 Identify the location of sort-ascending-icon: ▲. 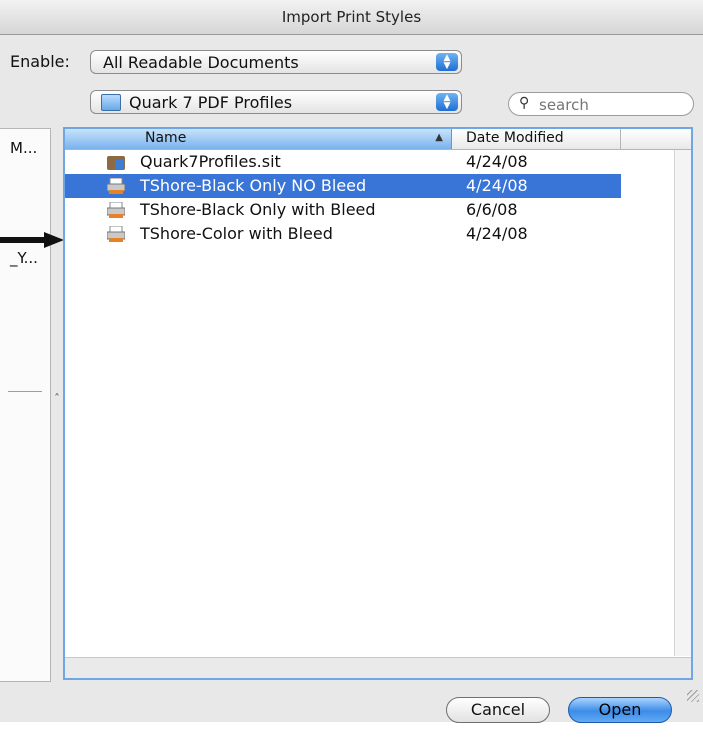
(439, 137).